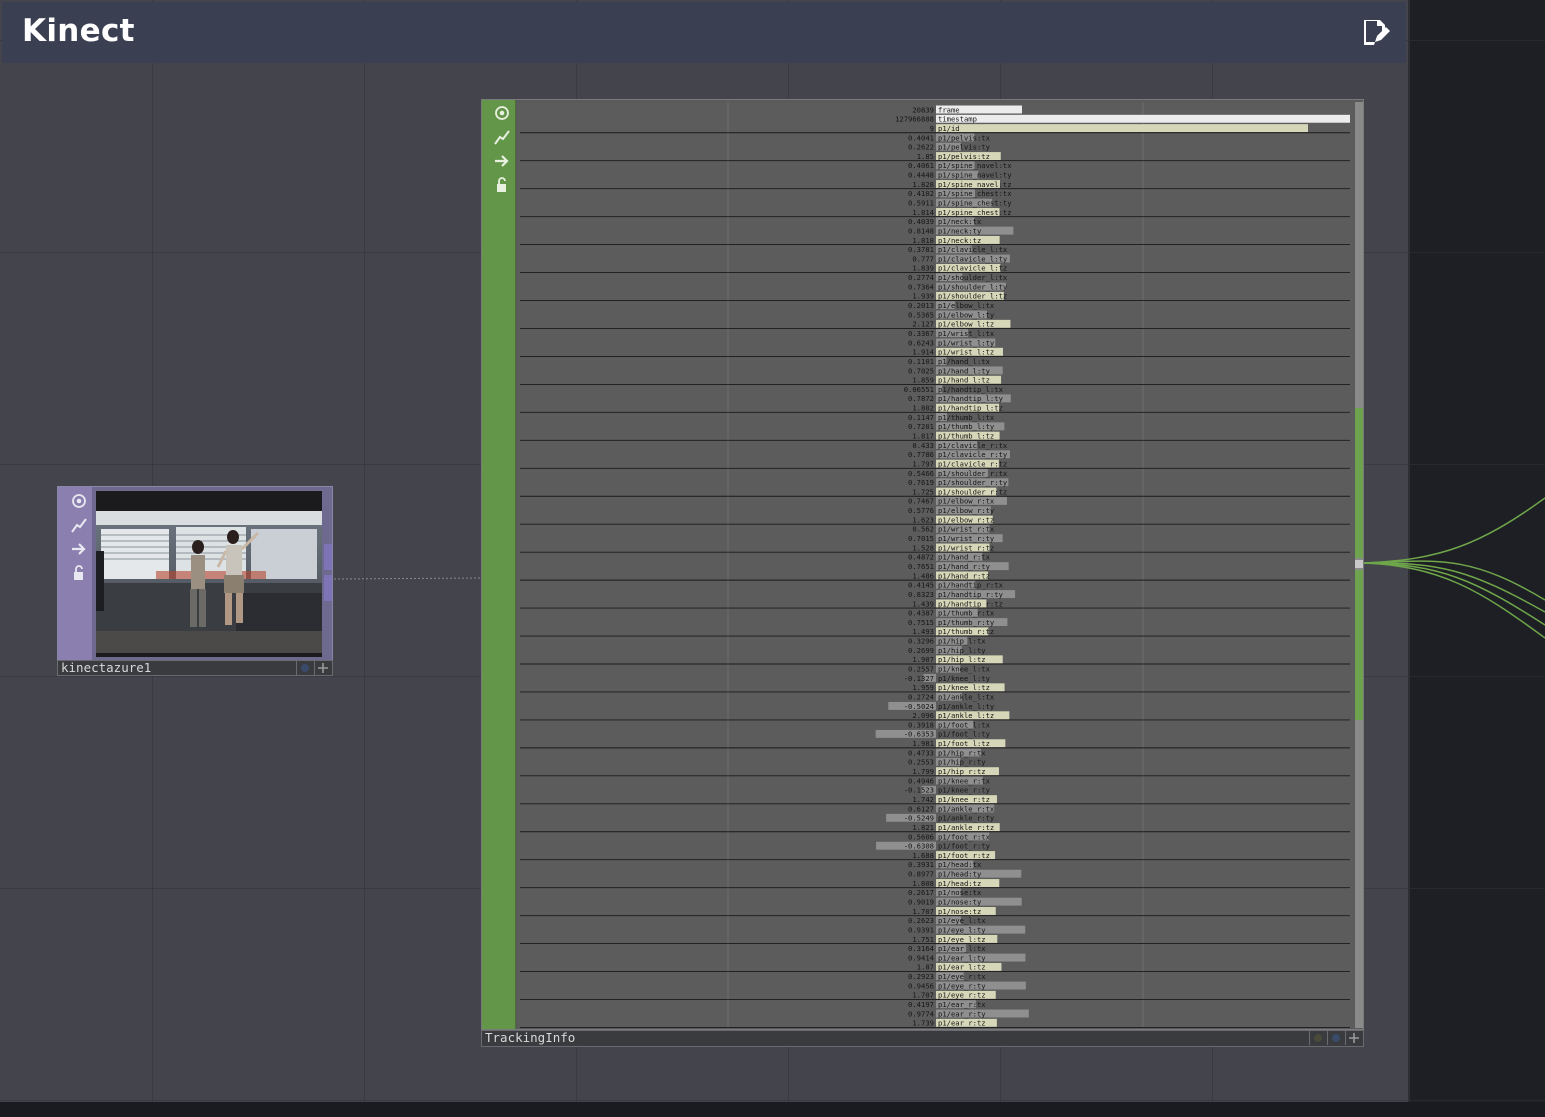 Image resolution: width=1545 pixels, height=1117 pixels. I want to click on channel-value: 1.808, so click(923, 883).